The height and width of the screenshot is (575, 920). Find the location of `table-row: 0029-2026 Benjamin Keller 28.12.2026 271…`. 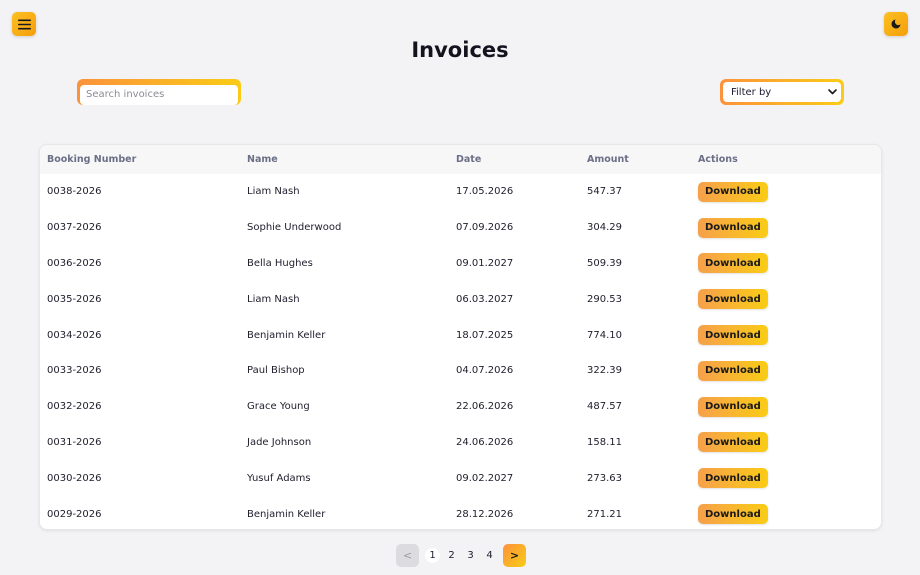

table-row: 0029-2026 Benjamin Keller 28.12.2026 271… is located at coordinates (460, 512).